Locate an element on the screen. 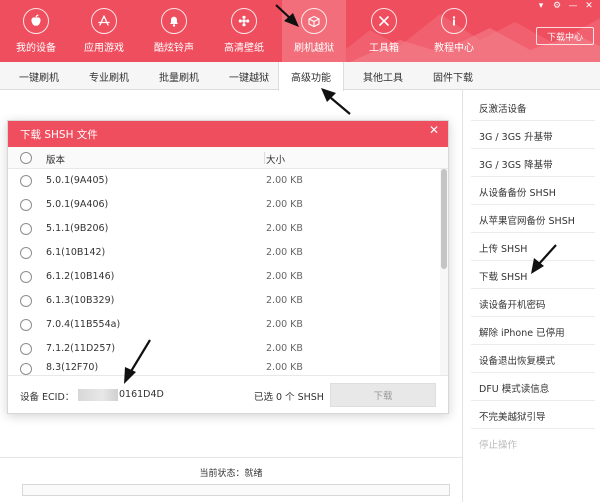 This screenshot has width=600, height=502. nav-flash-jailbreak: 刷机越狱 is located at coordinates (314, 31).